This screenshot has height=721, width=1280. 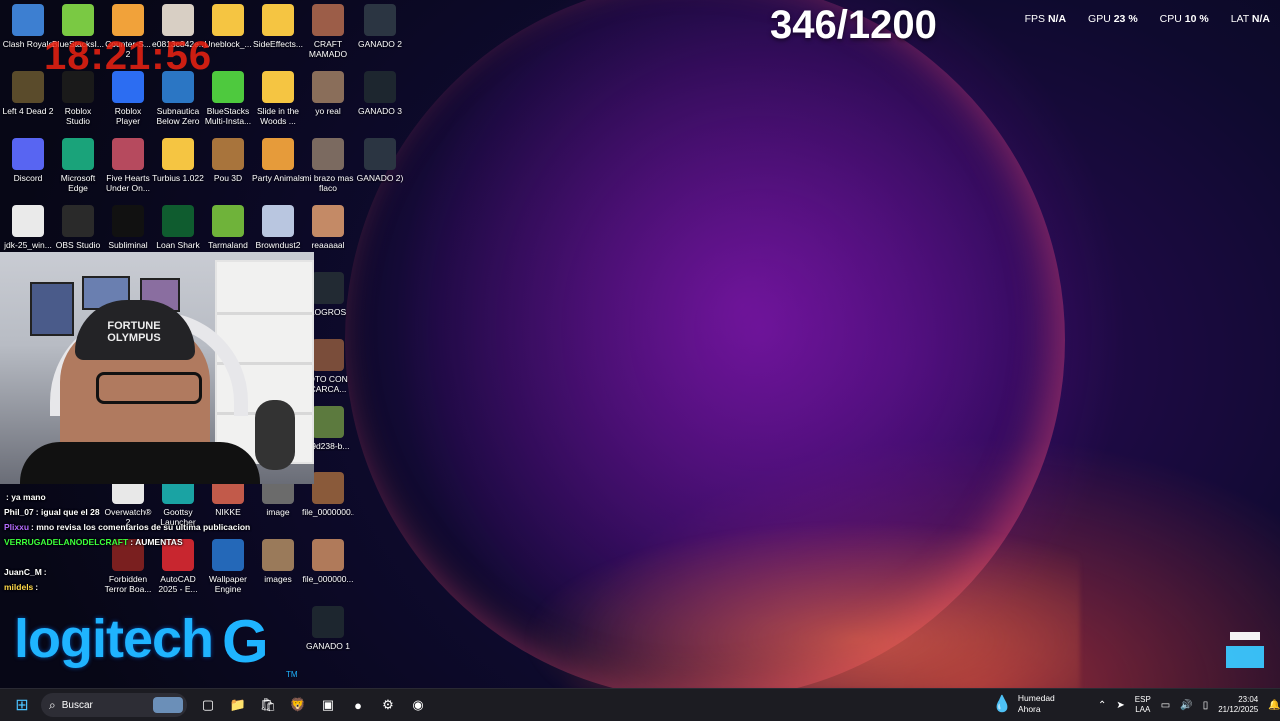 What do you see at coordinates (228, 512) in the screenshot?
I see `desktop-icon-label: NIKKE` at bounding box center [228, 512].